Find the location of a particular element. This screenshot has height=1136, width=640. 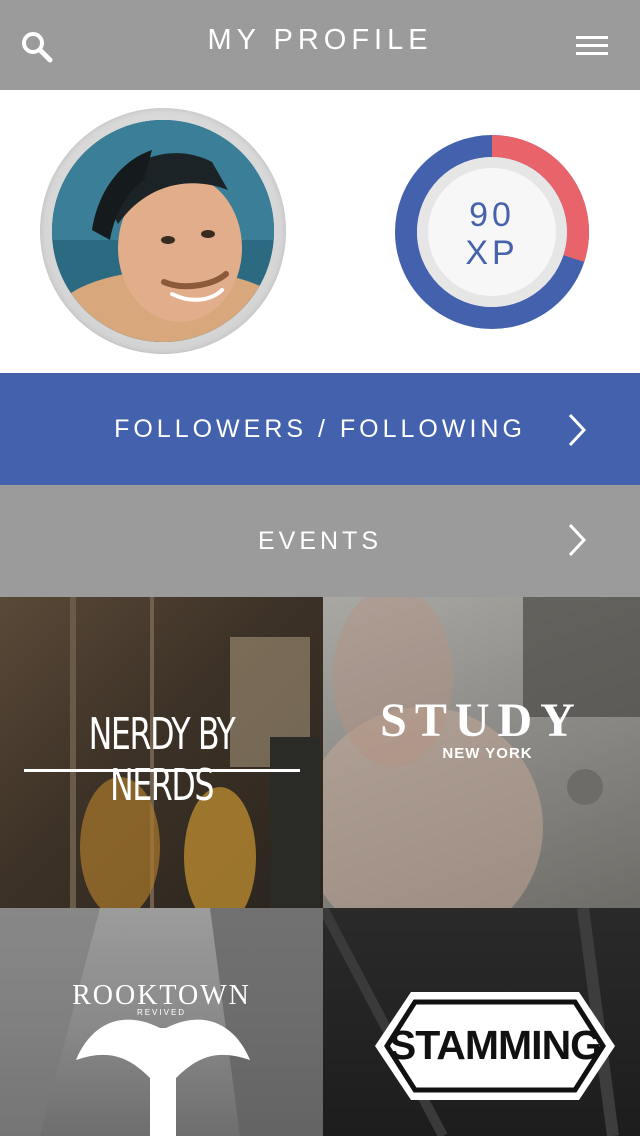

followers-following-button: FOLLOWERS / FOLLOWING is located at coordinates (320, 429).